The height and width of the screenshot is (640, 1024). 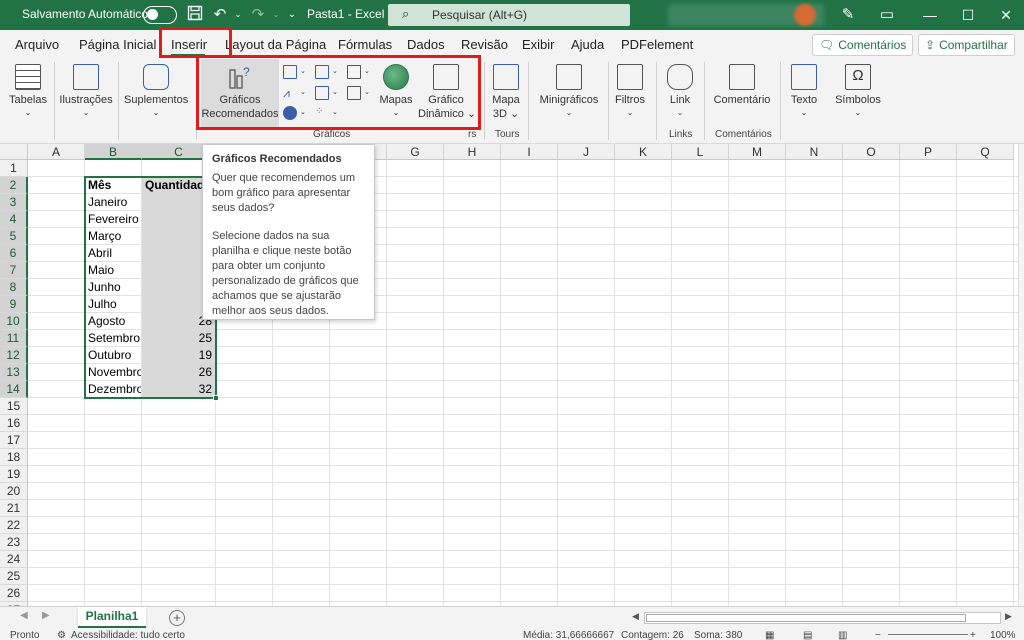 I want to click on illustrations-button: Ilustrações ⌄, so click(x=86, y=90).